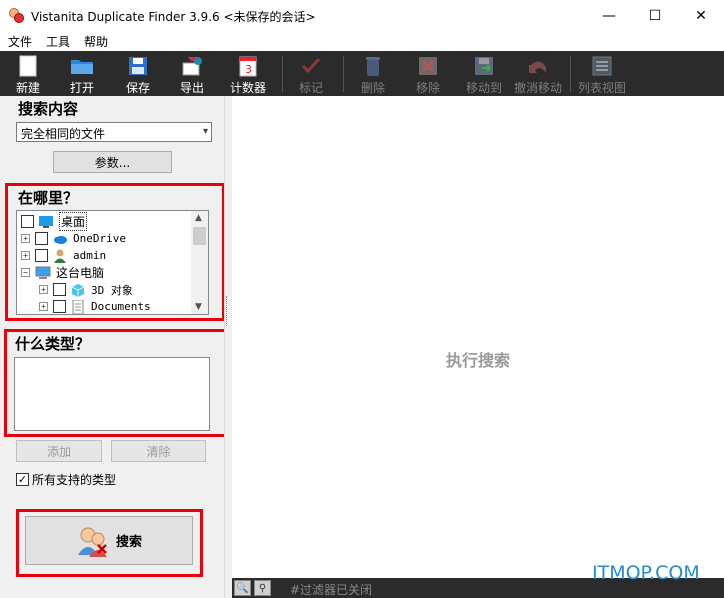 This screenshot has width=724, height=598. I want to click on toolbar: 新建 打开 保存 导出 3 计数器 标记 删除 移除 移动到 撤消移动 列表视图, so click(362, 73).